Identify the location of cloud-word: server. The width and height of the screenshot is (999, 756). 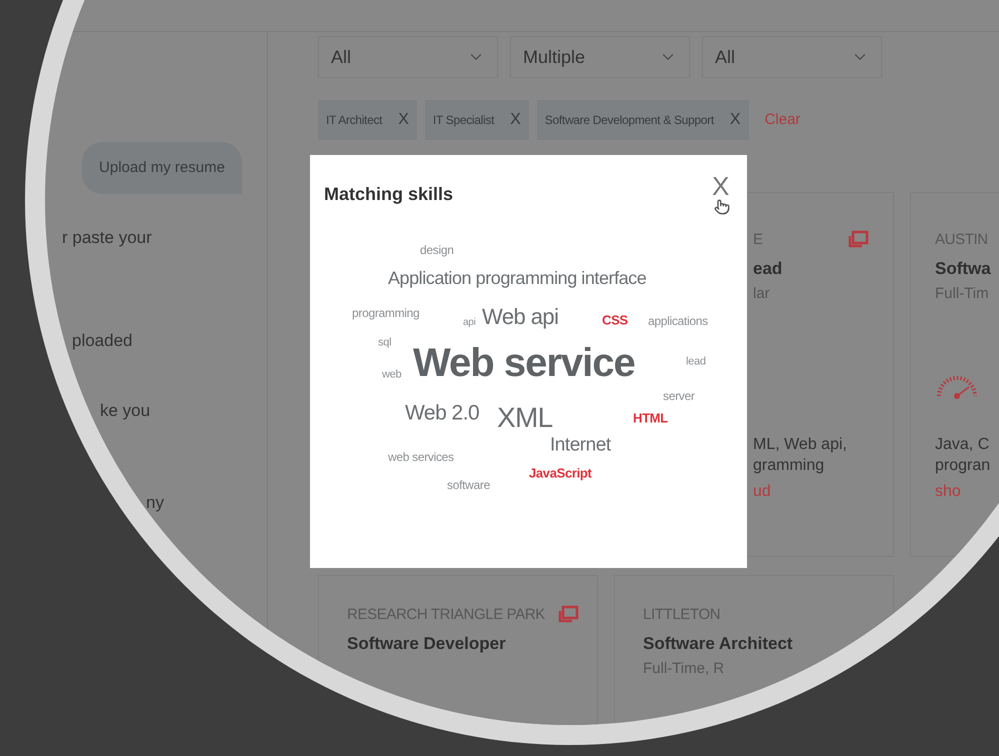
(679, 396).